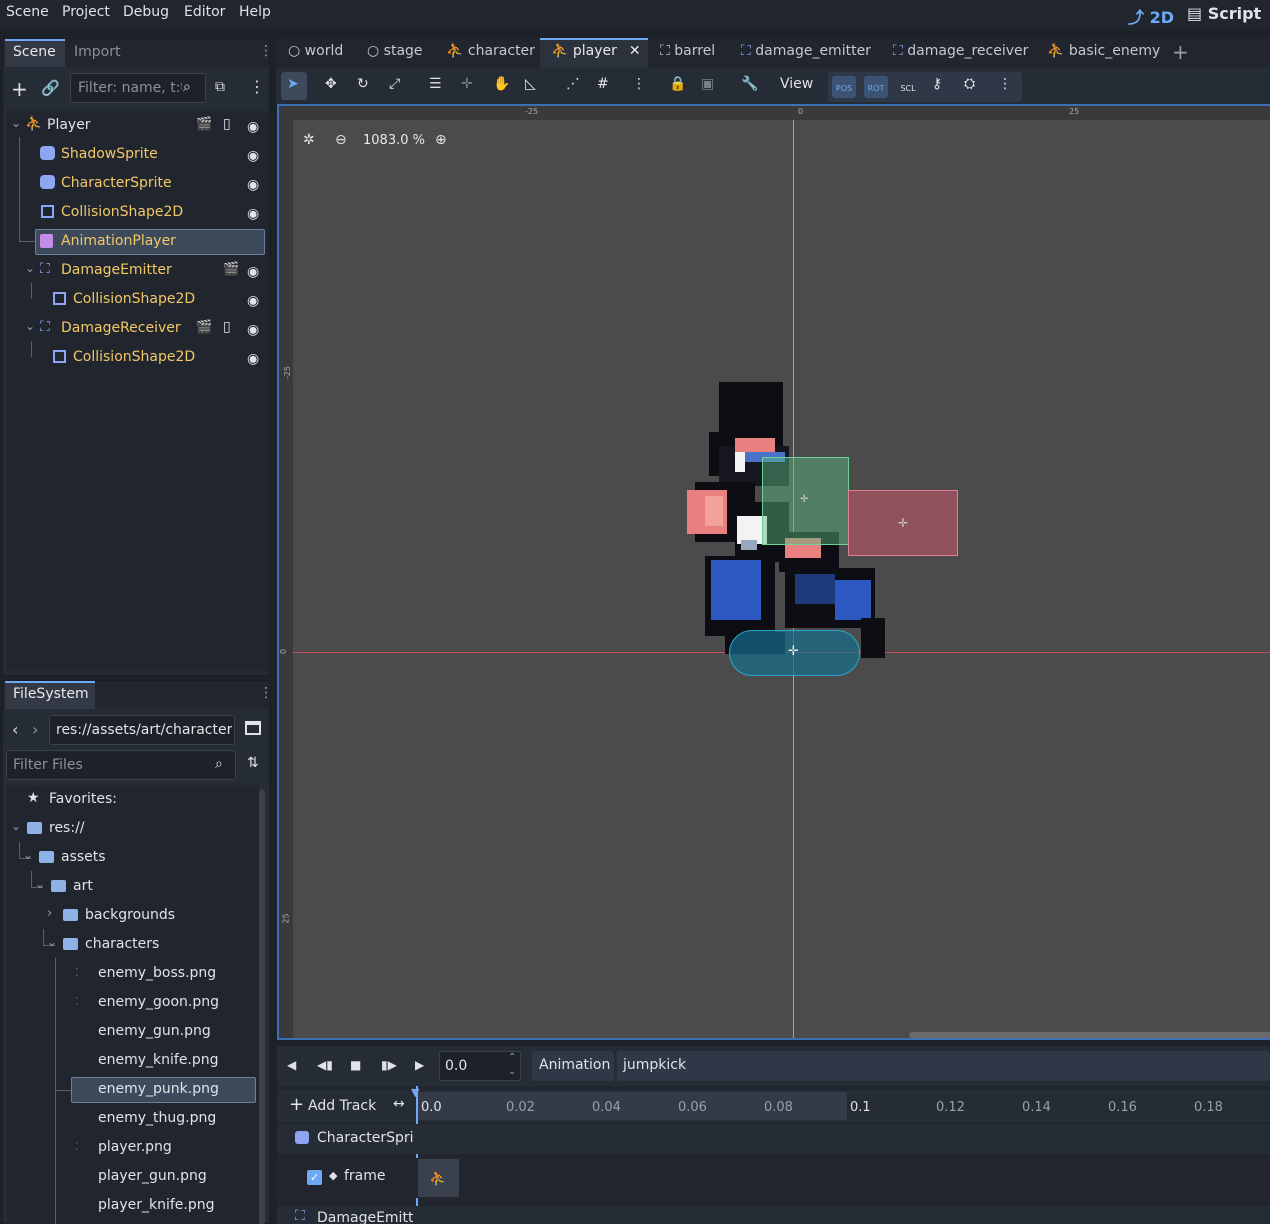  What do you see at coordinates (419, 1065) in the screenshot?
I see `play-icon: ▶` at bounding box center [419, 1065].